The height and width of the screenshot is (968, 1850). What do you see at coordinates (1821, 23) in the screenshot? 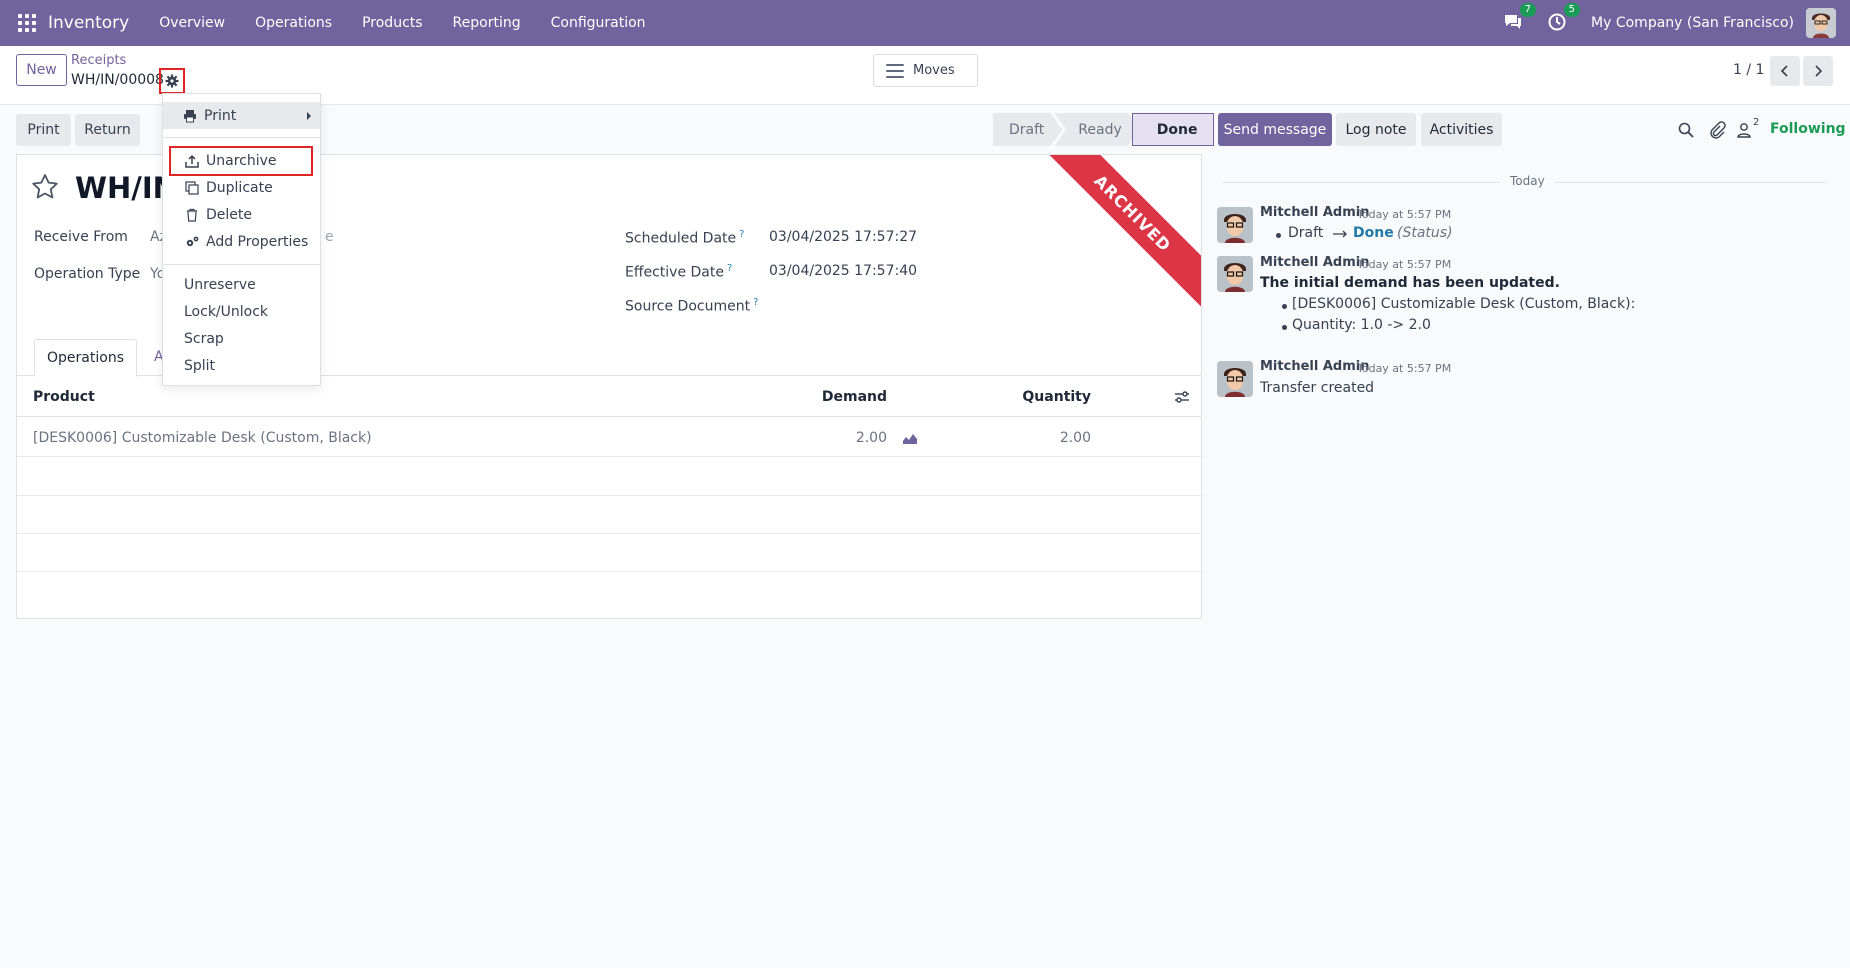
I see `user-avatar` at bounding box center [1821, 23].